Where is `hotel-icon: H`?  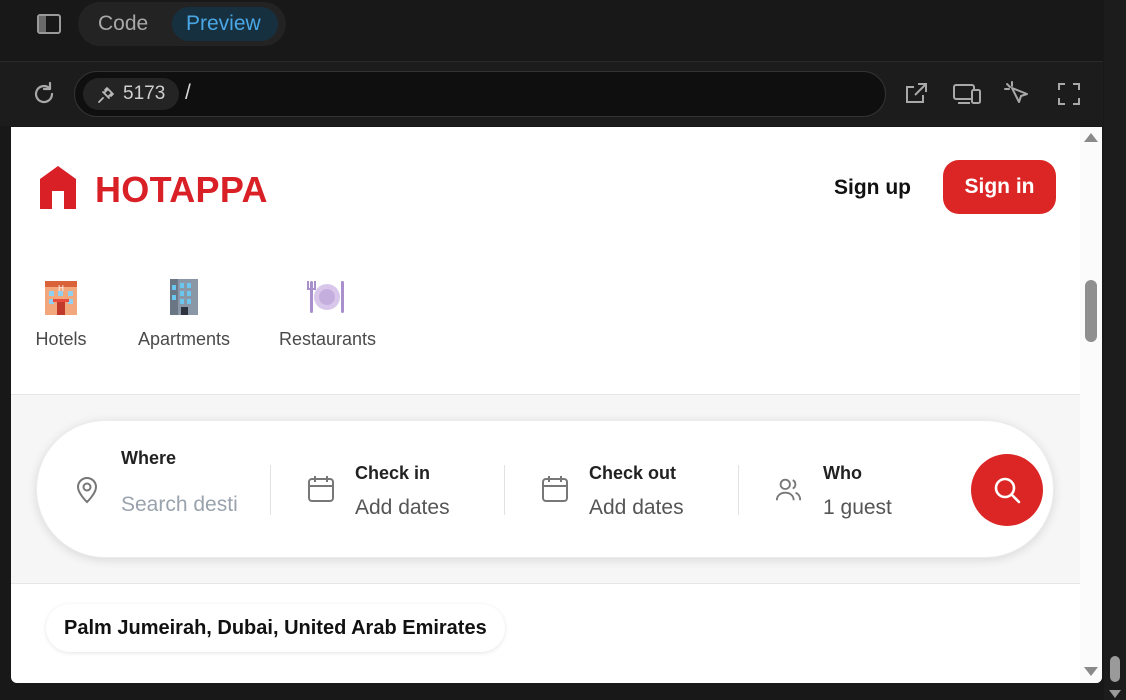
hotel-icon: H is located at coordinates (61, 297).